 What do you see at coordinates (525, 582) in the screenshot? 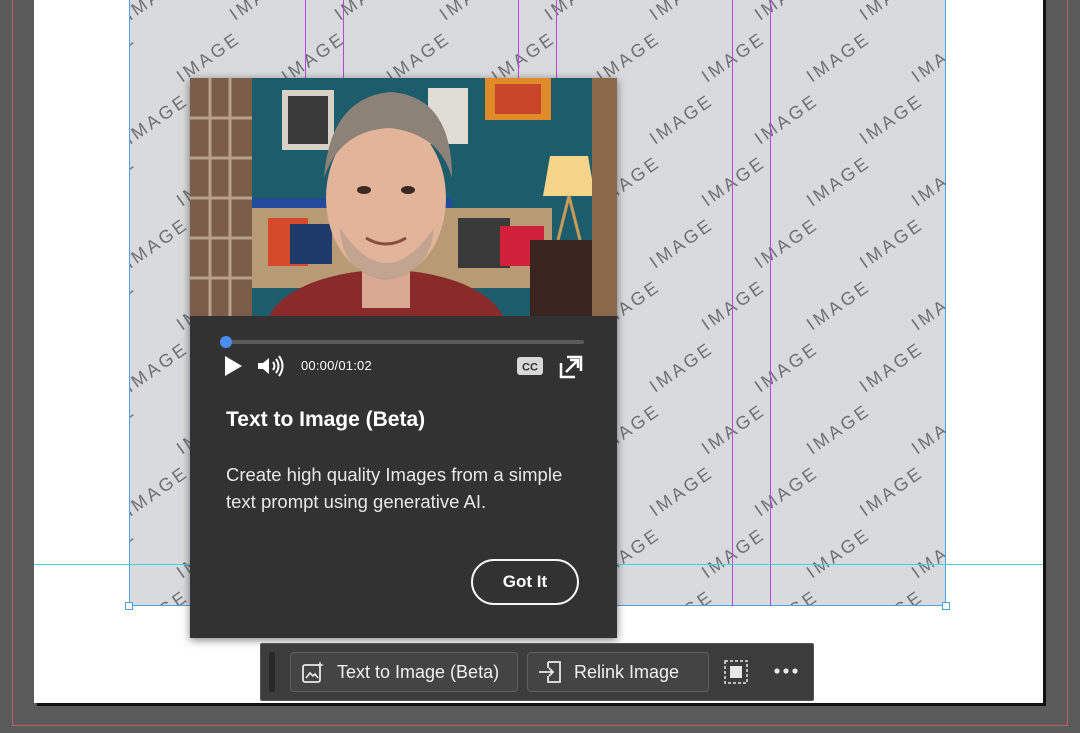
I see `got-it-button: Got It` at bounding box center [525, 582].